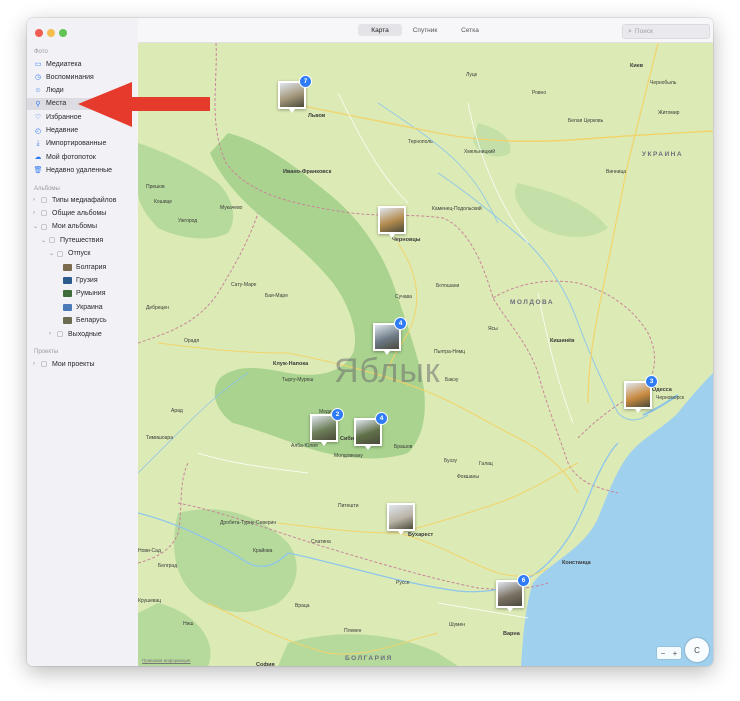 This screenshot has width=740, height=701. Describe the element at coordinates (82, 307) in the screenshot. I see `sidebar-item: Украина` at that location.